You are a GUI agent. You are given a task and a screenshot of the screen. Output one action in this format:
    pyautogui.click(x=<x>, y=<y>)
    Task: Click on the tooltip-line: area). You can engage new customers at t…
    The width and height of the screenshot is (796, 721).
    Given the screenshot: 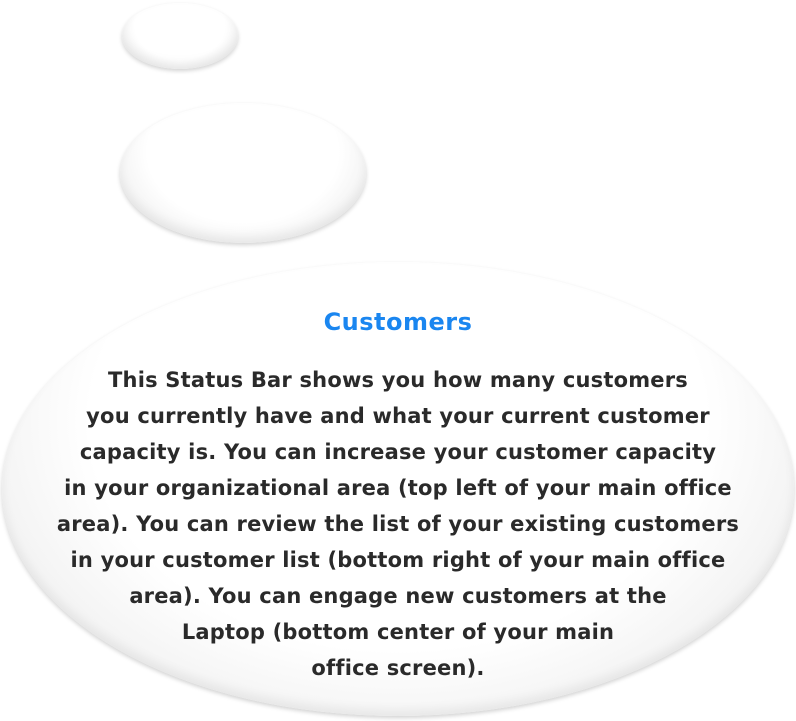 What is the action you would take?
    pyautogui.click(x=398, y=596)
    